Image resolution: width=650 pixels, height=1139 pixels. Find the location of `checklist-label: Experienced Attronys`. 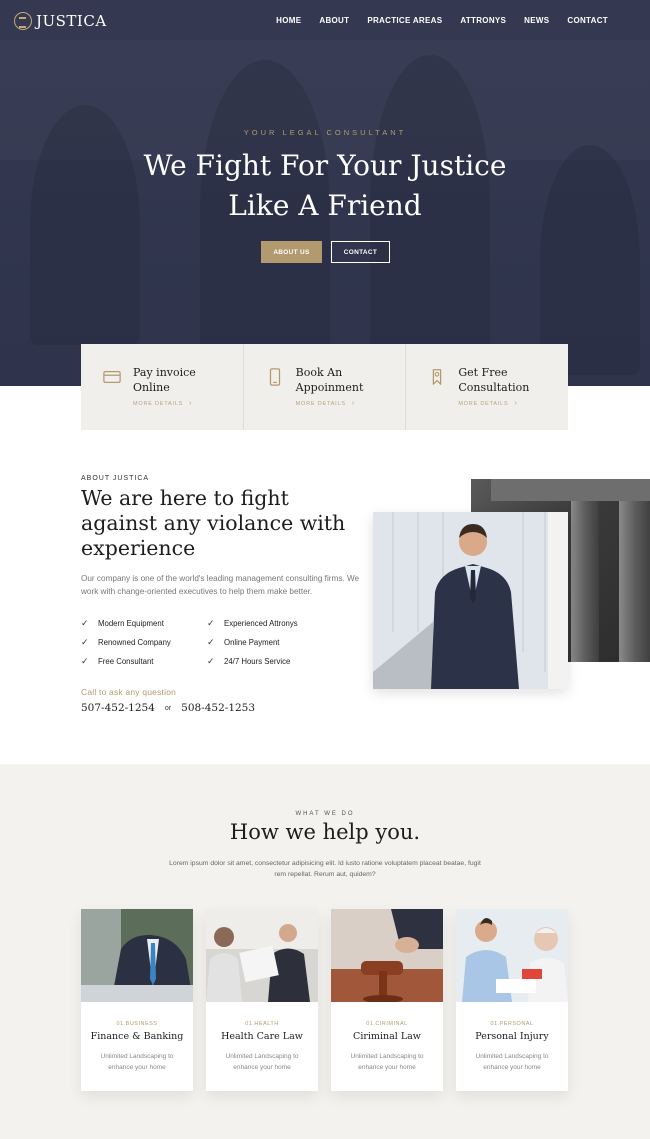

checklist-label: Experienced Attronys is located at coordinates (261, 623).